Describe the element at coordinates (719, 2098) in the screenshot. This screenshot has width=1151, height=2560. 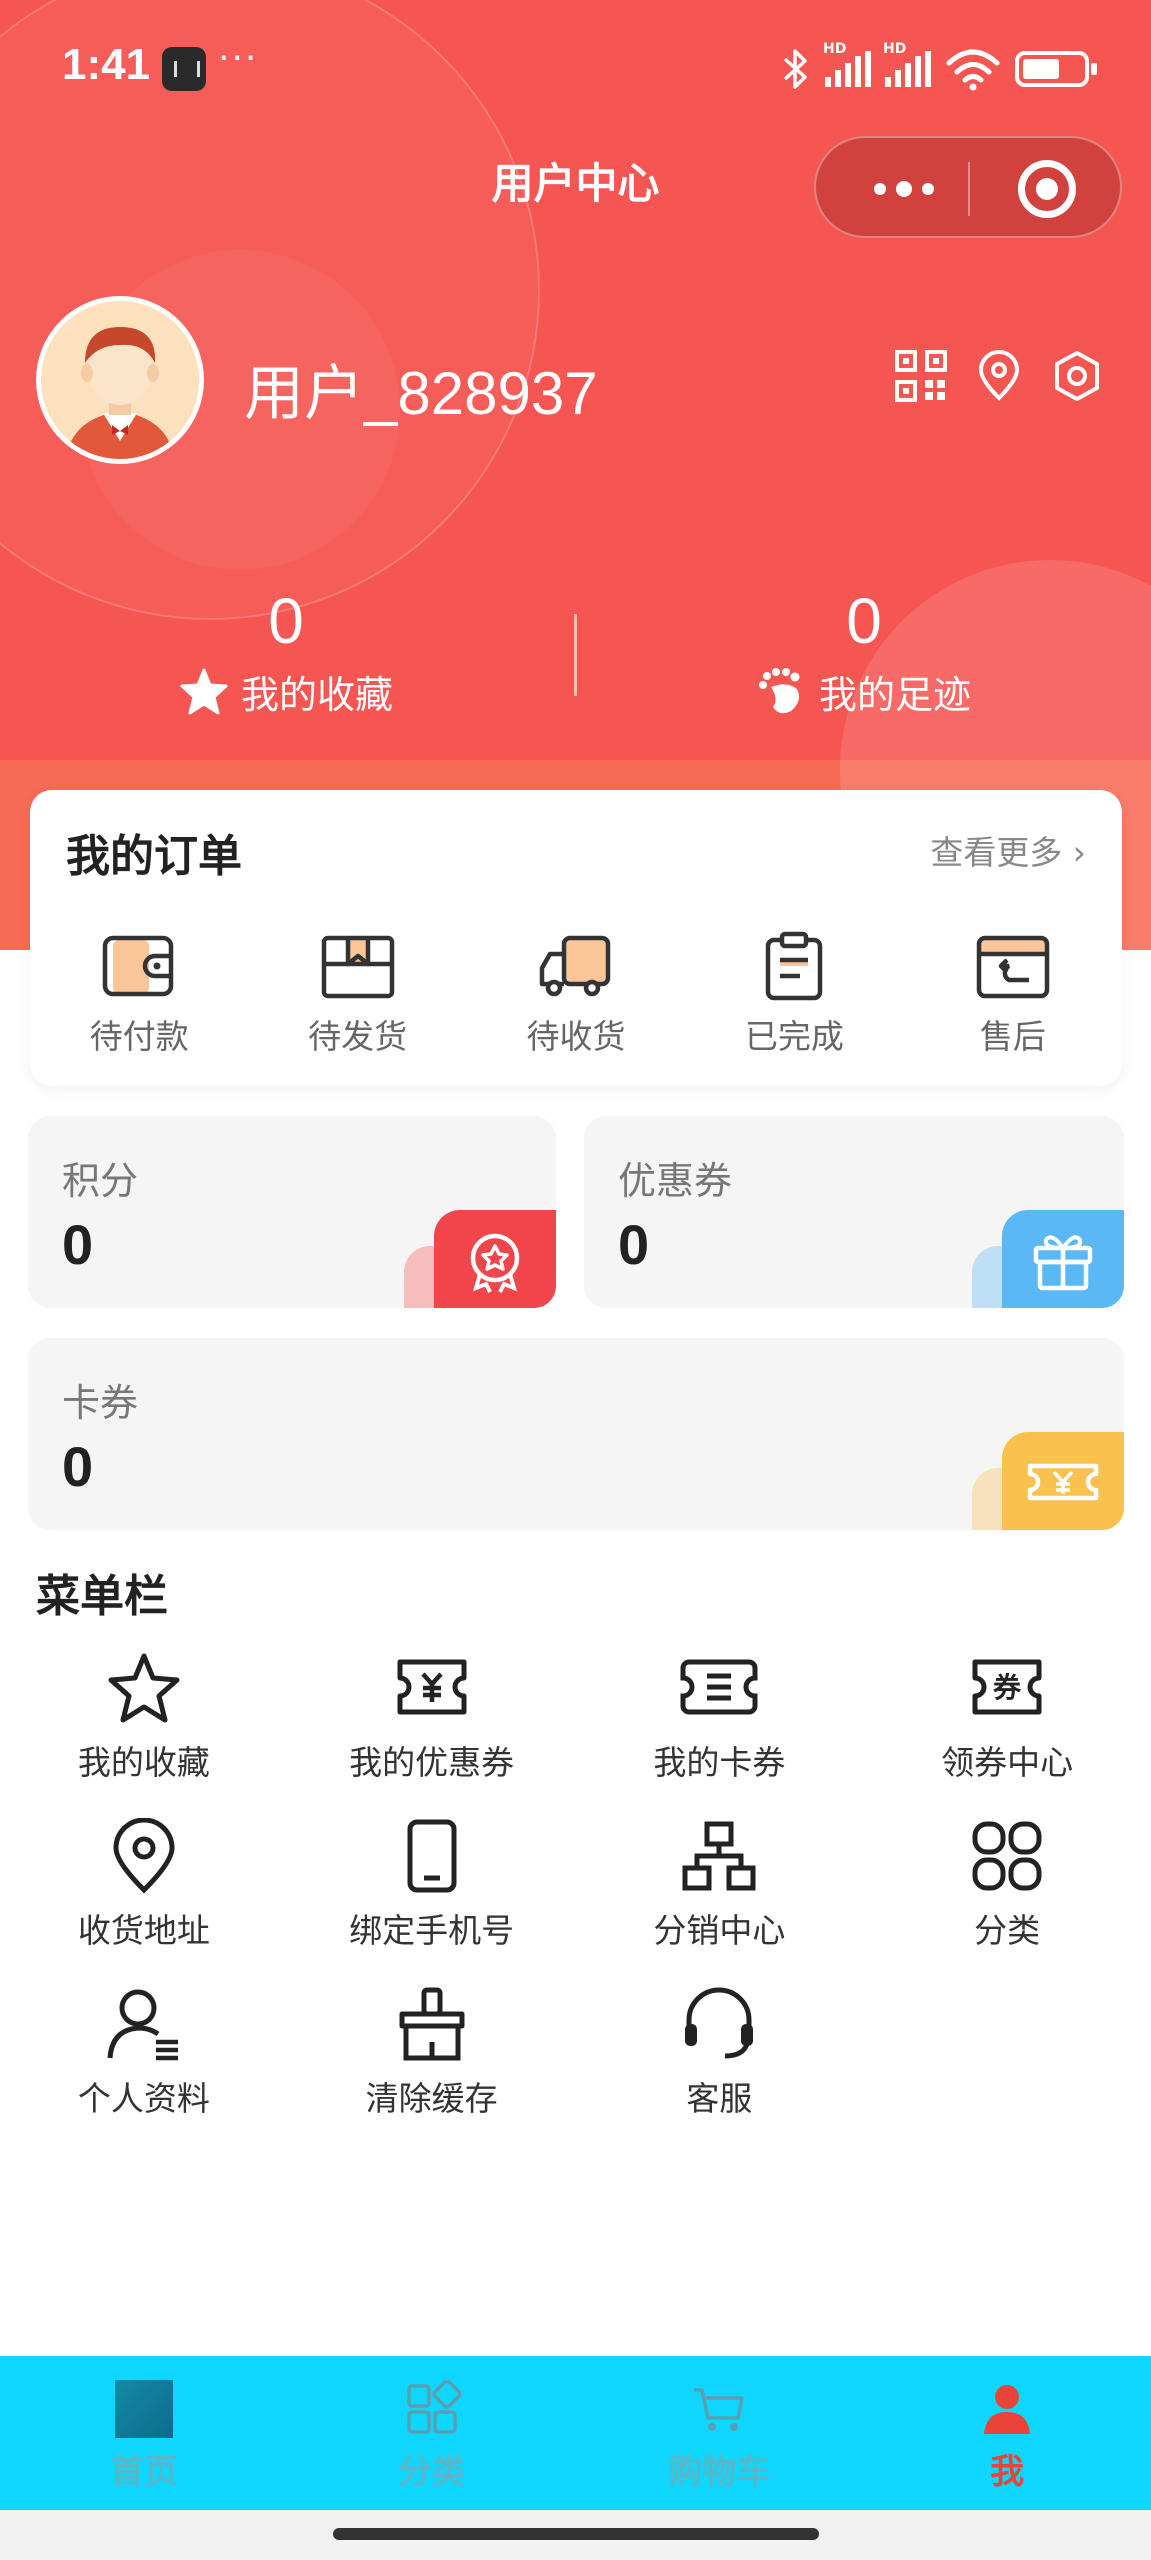
I see `menu-item-label: 客服` at that location.